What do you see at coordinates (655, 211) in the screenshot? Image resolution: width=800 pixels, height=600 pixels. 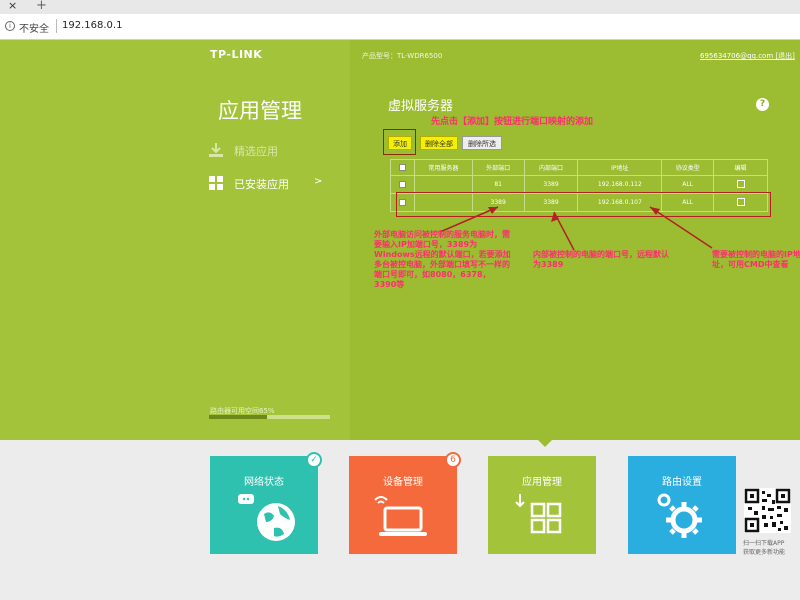 I see `arrowhead` at bounding box center [655, 211].